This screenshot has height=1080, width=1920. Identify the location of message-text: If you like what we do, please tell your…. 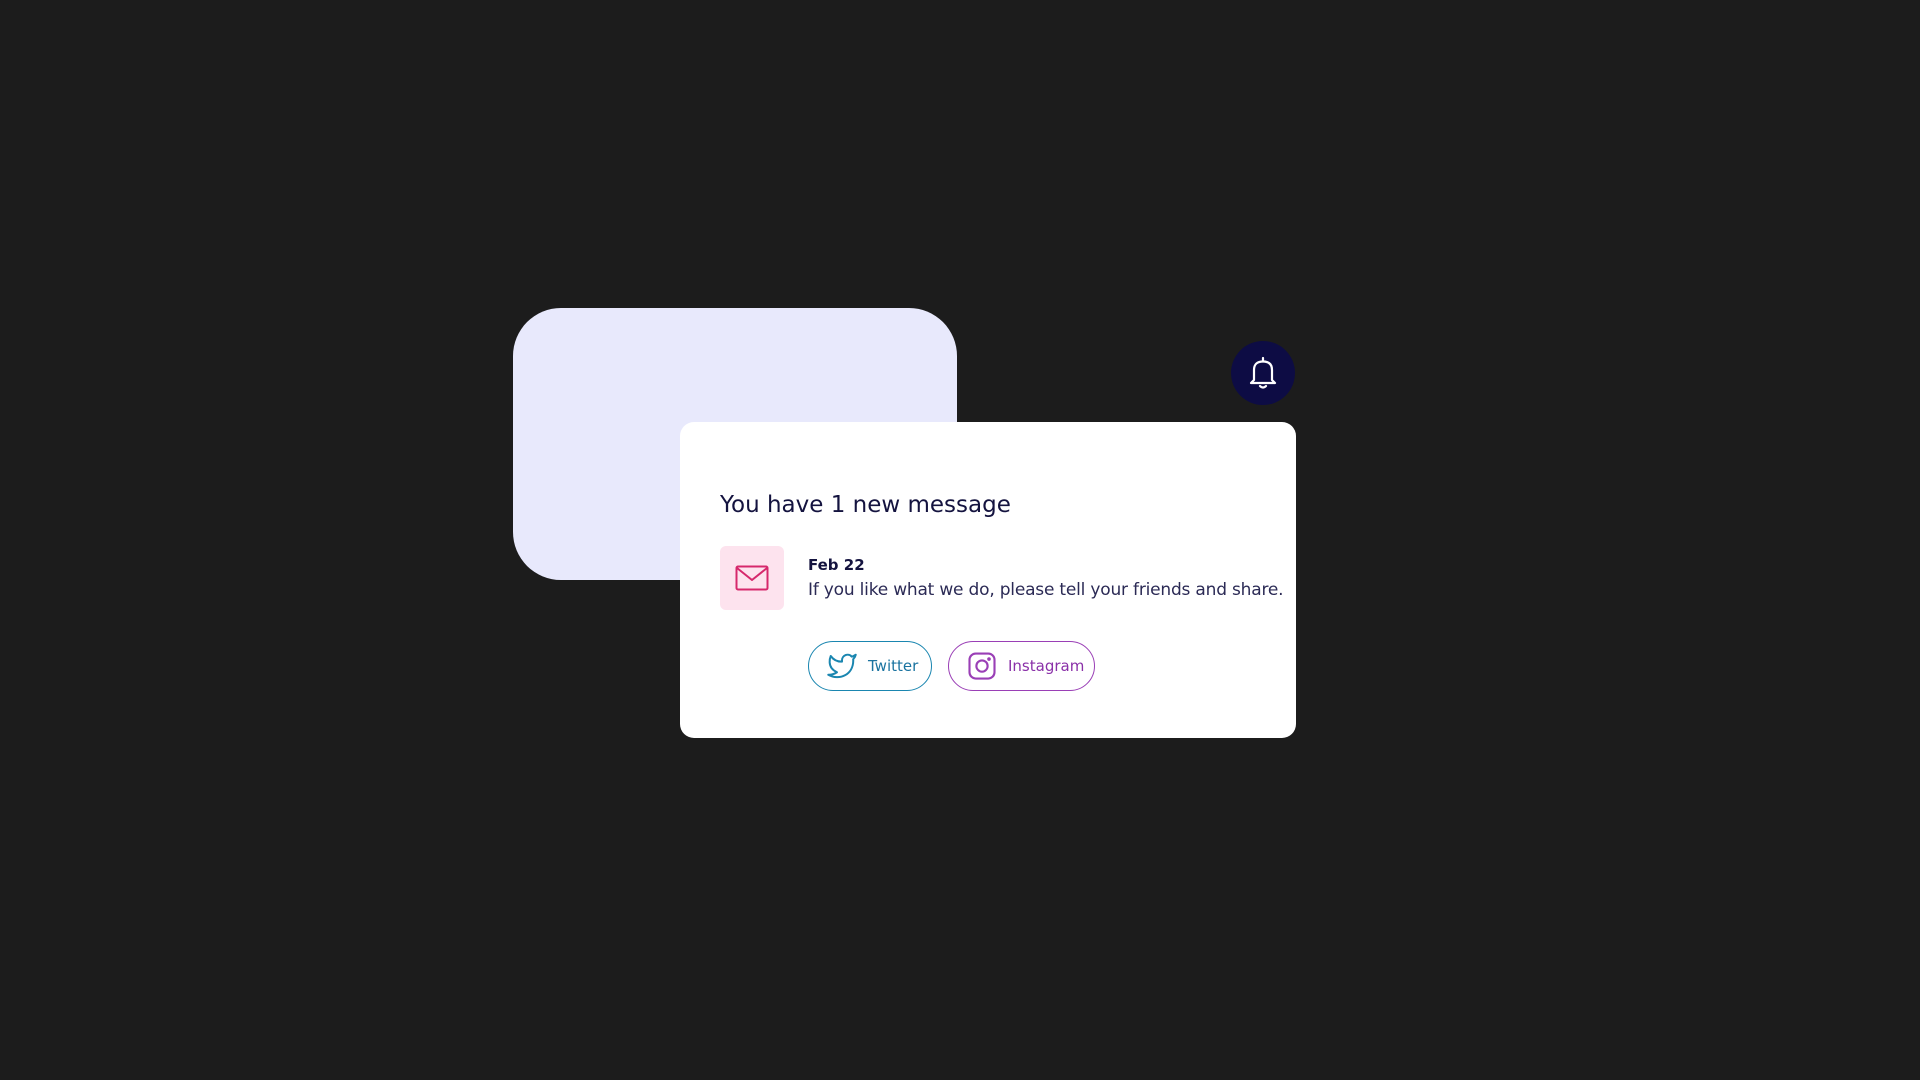
(1046, 590).